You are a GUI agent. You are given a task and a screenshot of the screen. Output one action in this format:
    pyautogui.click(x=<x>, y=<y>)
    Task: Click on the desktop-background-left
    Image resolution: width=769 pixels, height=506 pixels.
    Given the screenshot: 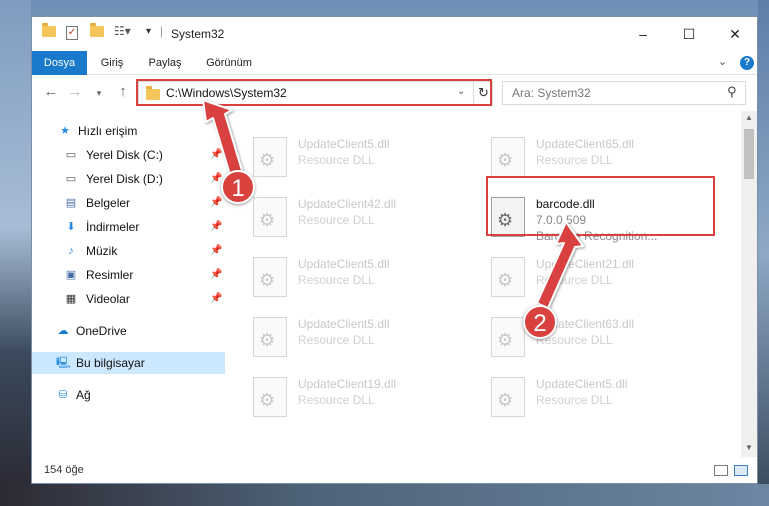 What is the action you would take?
    pyautogui.click(x=15, y=253)
    